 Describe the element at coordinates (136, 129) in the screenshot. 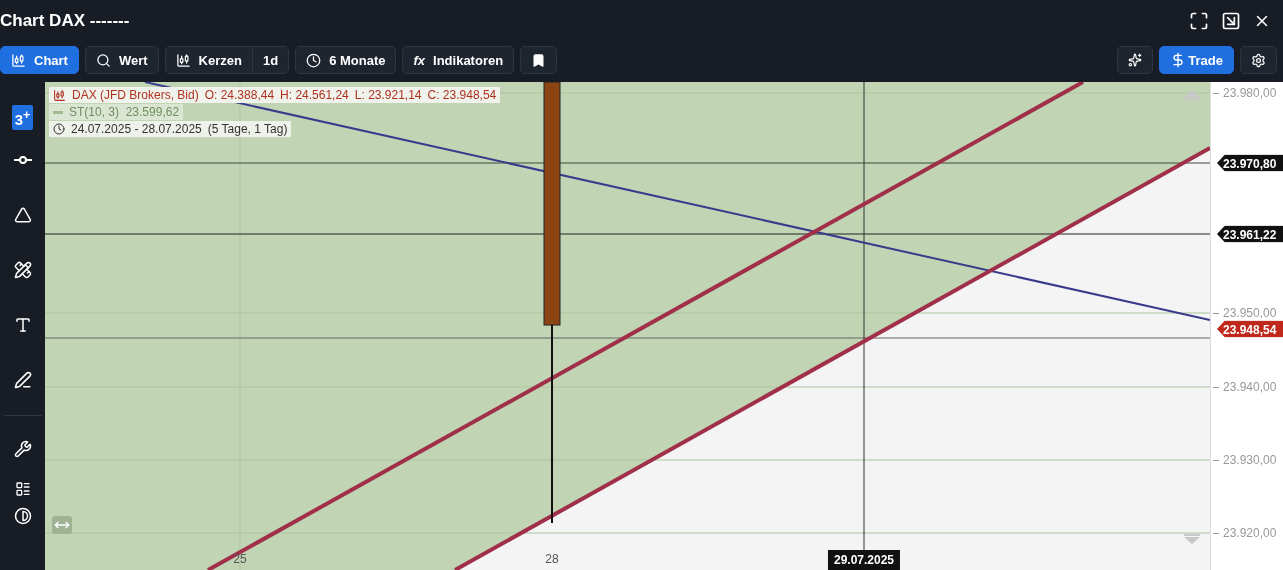

I see `date-range: 24.07.2025 - 28.07.2025` at that location.